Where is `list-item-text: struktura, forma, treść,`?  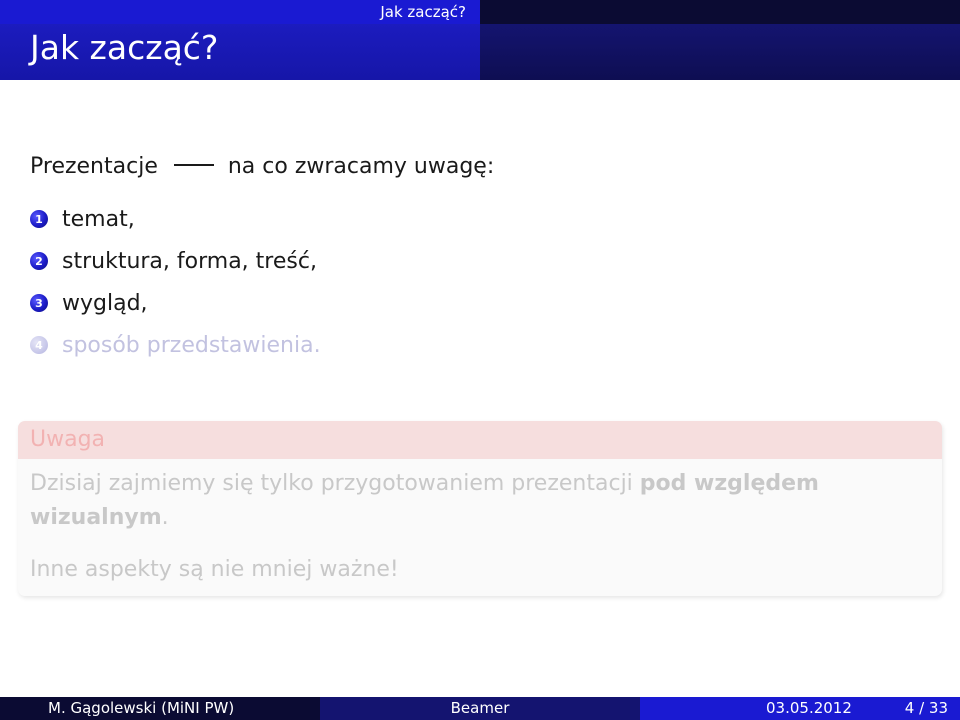
list-item-text: struktura, forma, treść, is located at coordinates (189, 261).